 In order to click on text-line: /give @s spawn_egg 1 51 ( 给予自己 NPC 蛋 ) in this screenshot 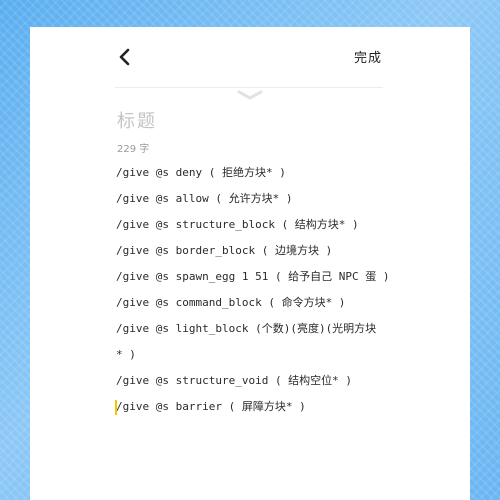, I will do `click(253, 276)`.